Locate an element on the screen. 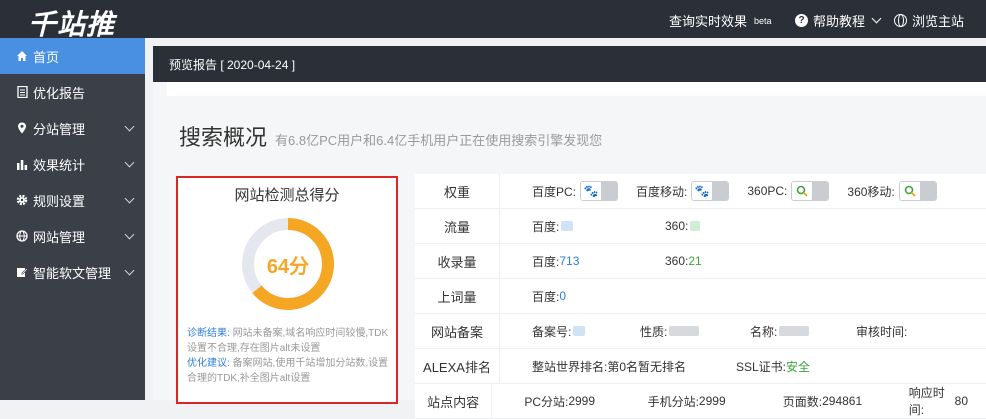 Image resolution: width=986 pixels, height=419 pixels. query-realtime-link: 查询实时效果 beta is located at coordinates (720, 20).